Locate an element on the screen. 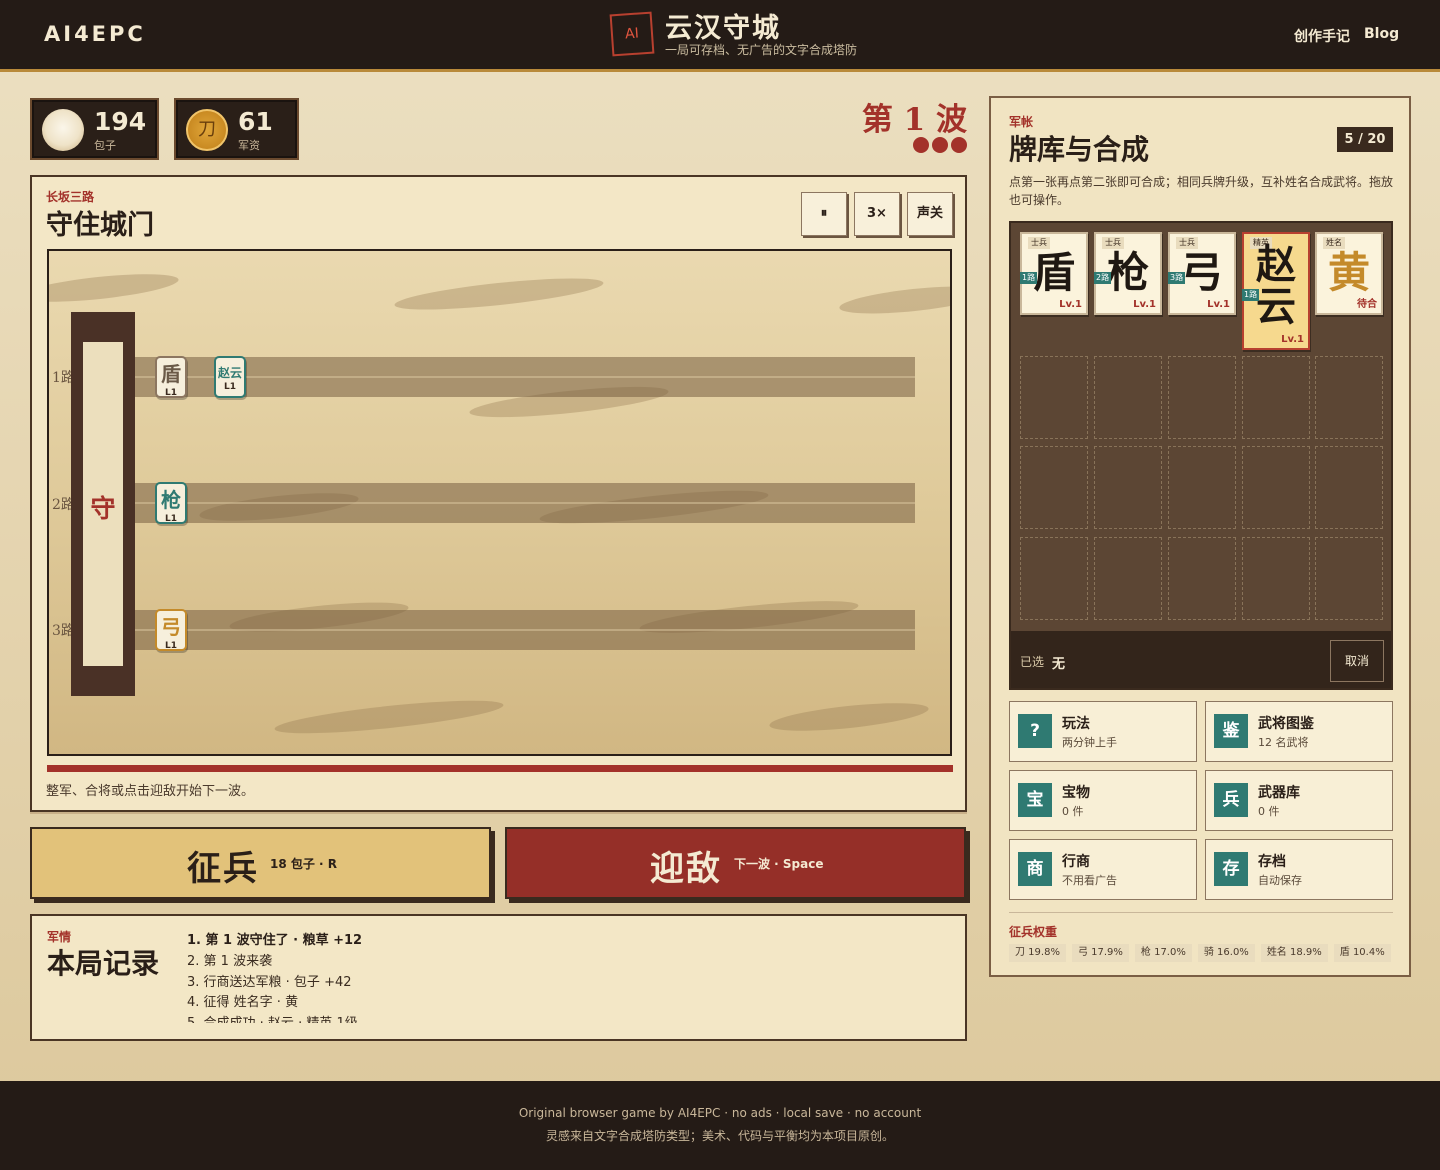 The height and width of the screenshot is (1170, 1440). unit-char: 弓 is located at coordinates (171, 627).